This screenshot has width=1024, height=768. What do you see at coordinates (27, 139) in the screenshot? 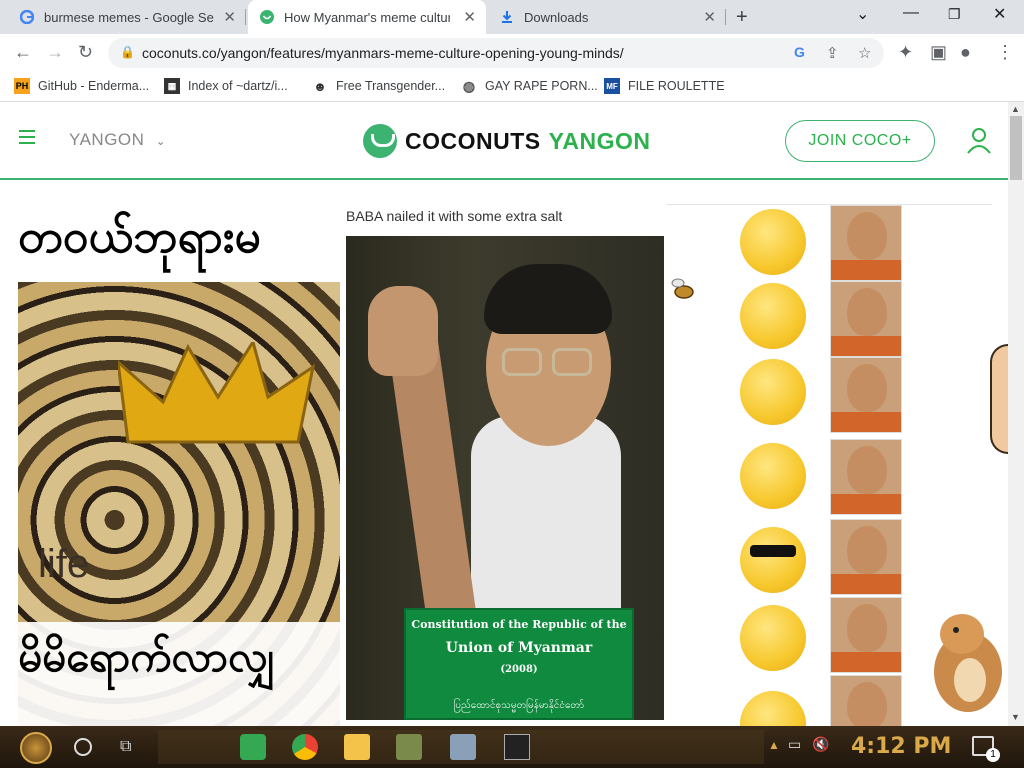
I see `hamburger-menu-icon` at bounding box center [27, 139].